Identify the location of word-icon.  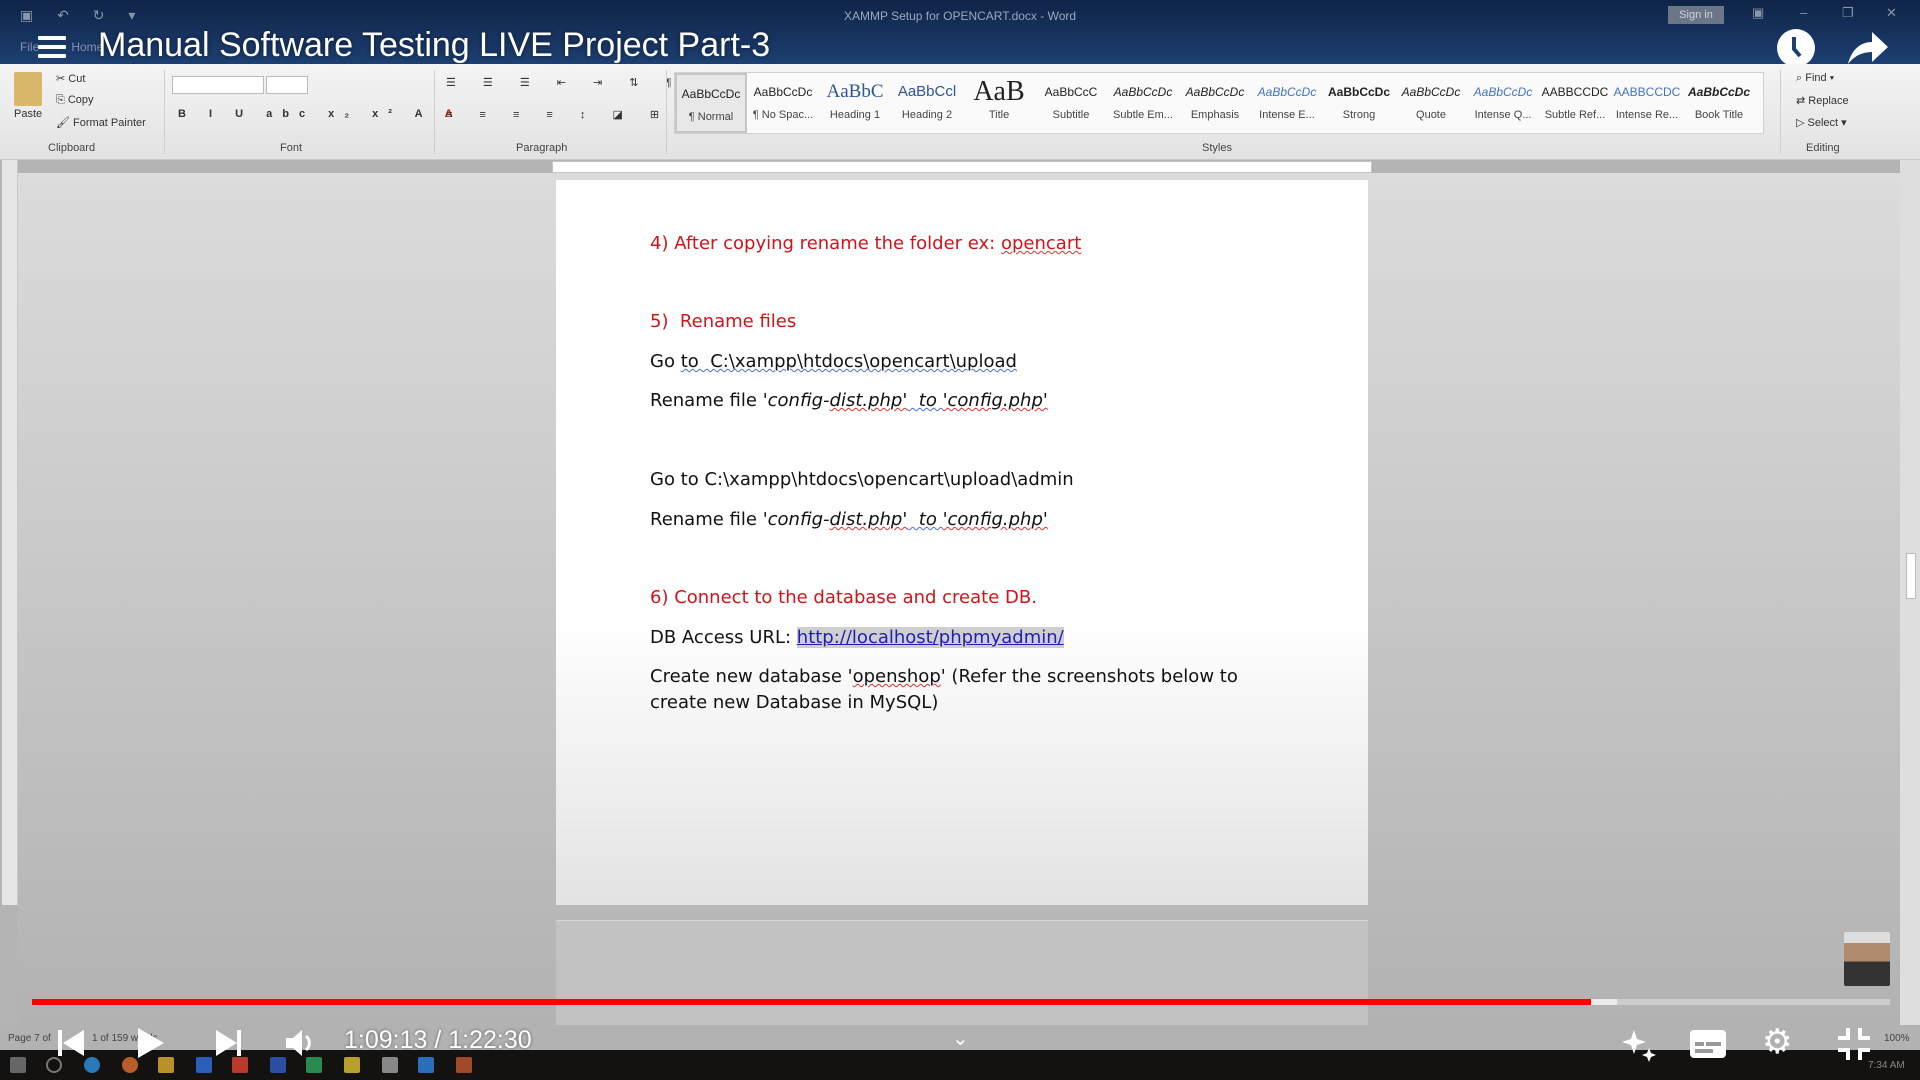
(278, 1065).